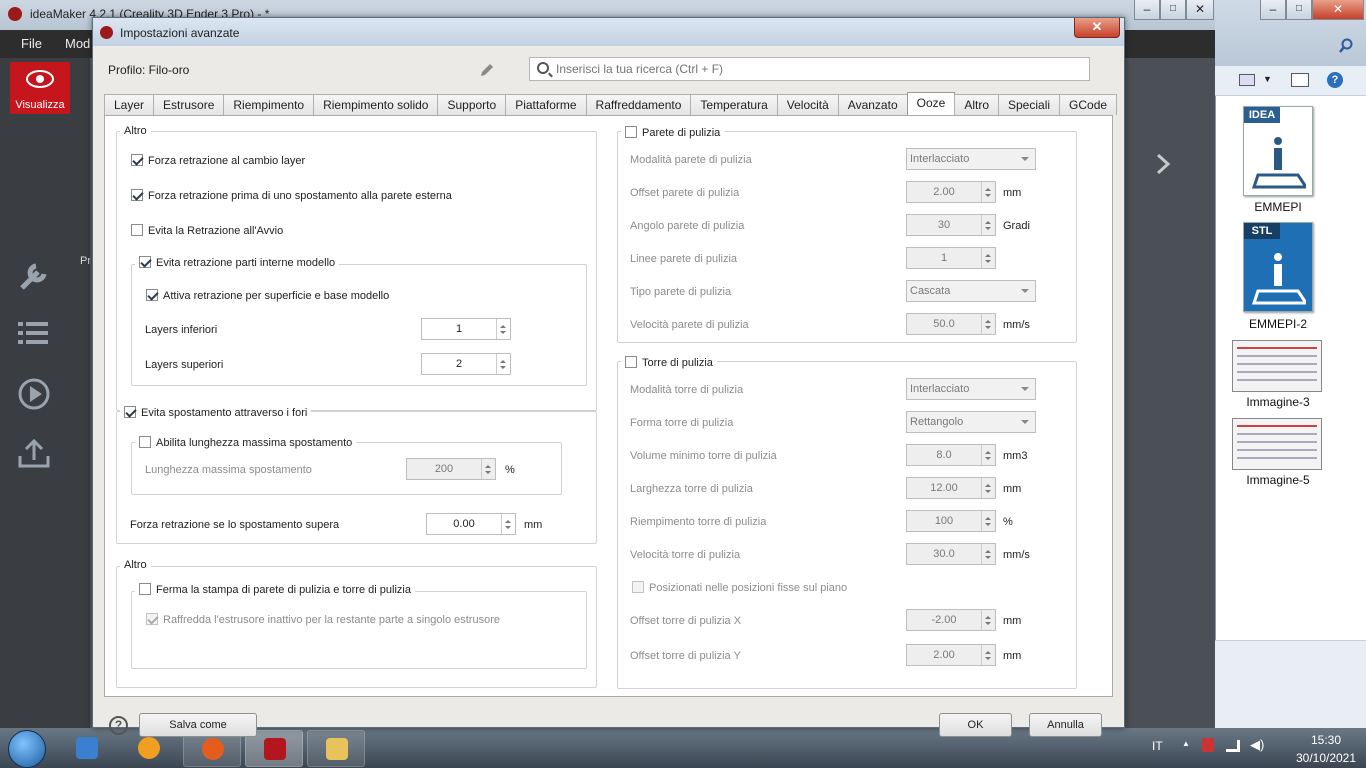  Describe the element at coordinates (951, 655) in the screenshot. I see `offset-torre-di-pulizia-y-spinbox: 2.00` at that location.